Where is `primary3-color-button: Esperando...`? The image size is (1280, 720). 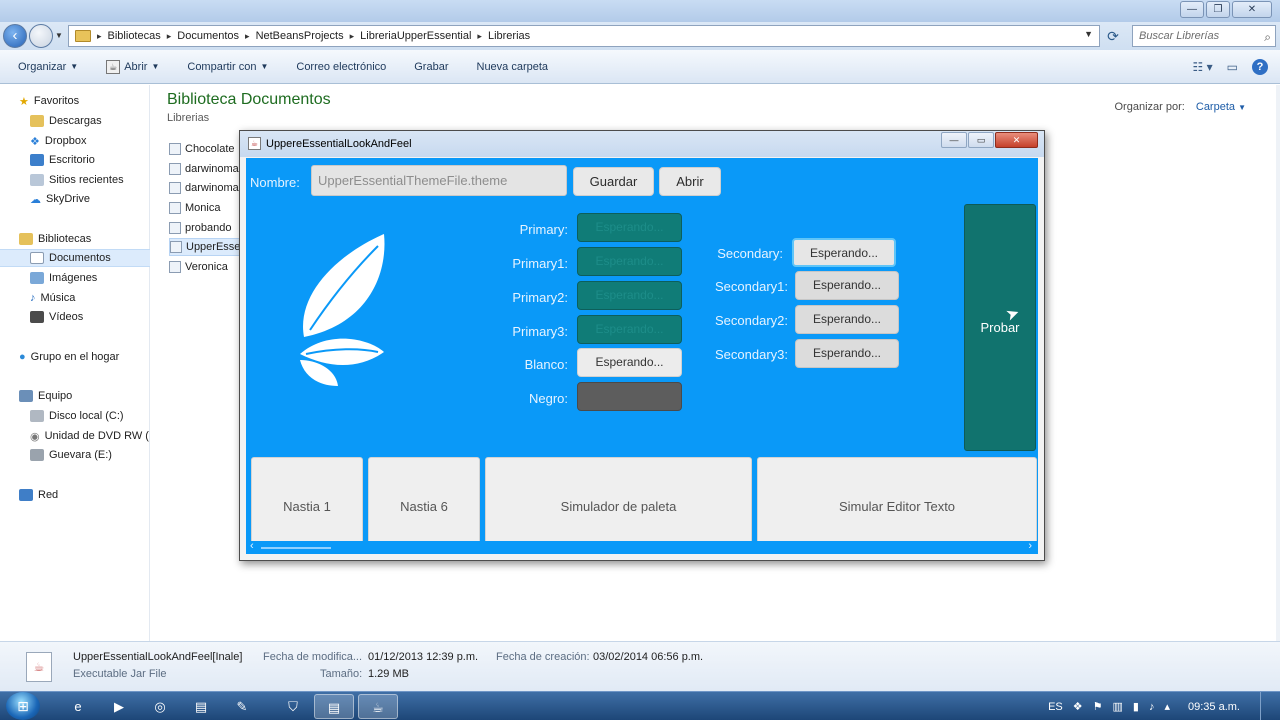
primary3-color-button: Esperando... is located at coordinates (629, 329).